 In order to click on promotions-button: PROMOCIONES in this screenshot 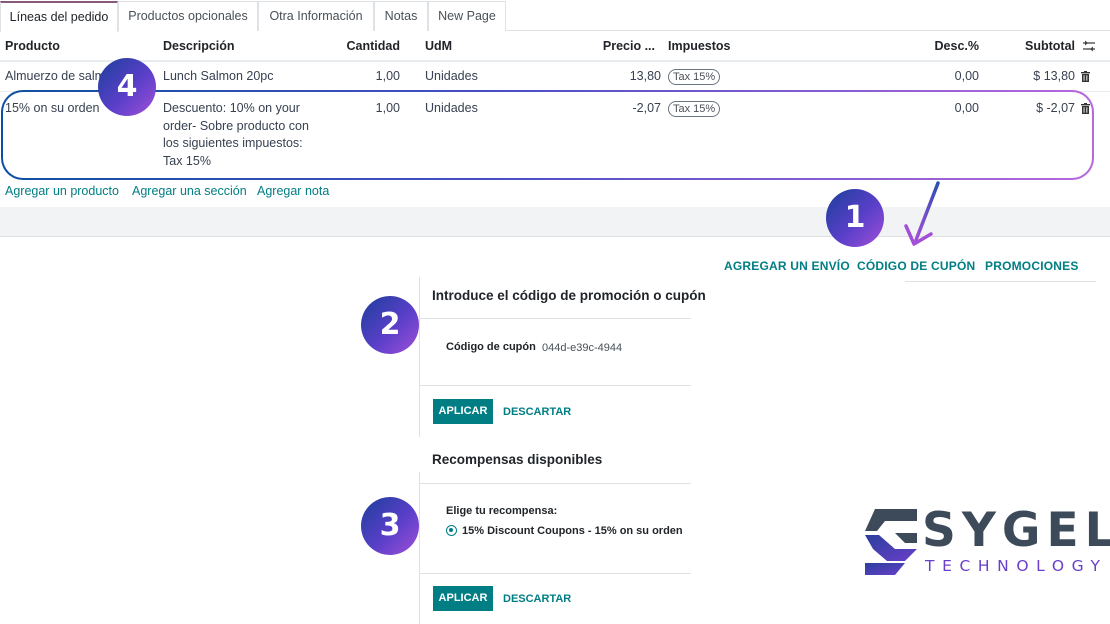, I will do `click(1032, 266)`.